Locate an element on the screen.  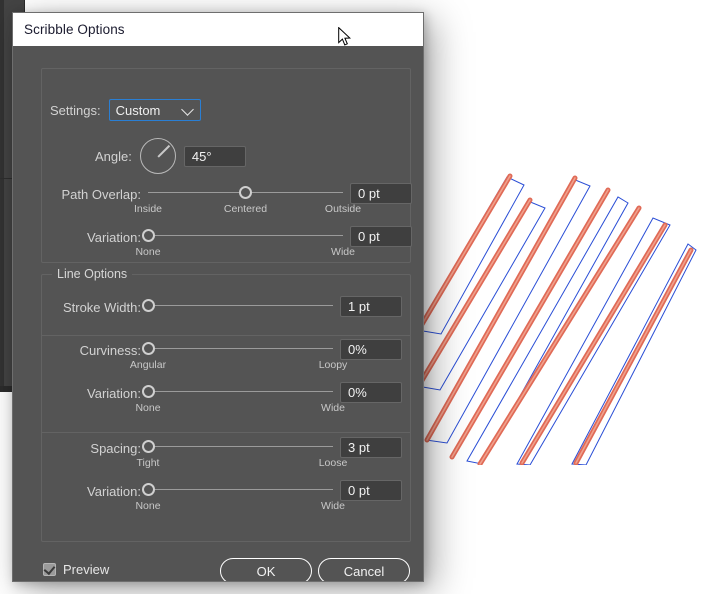
spacing-input: 3 pt is located at coordinates (371, 447).